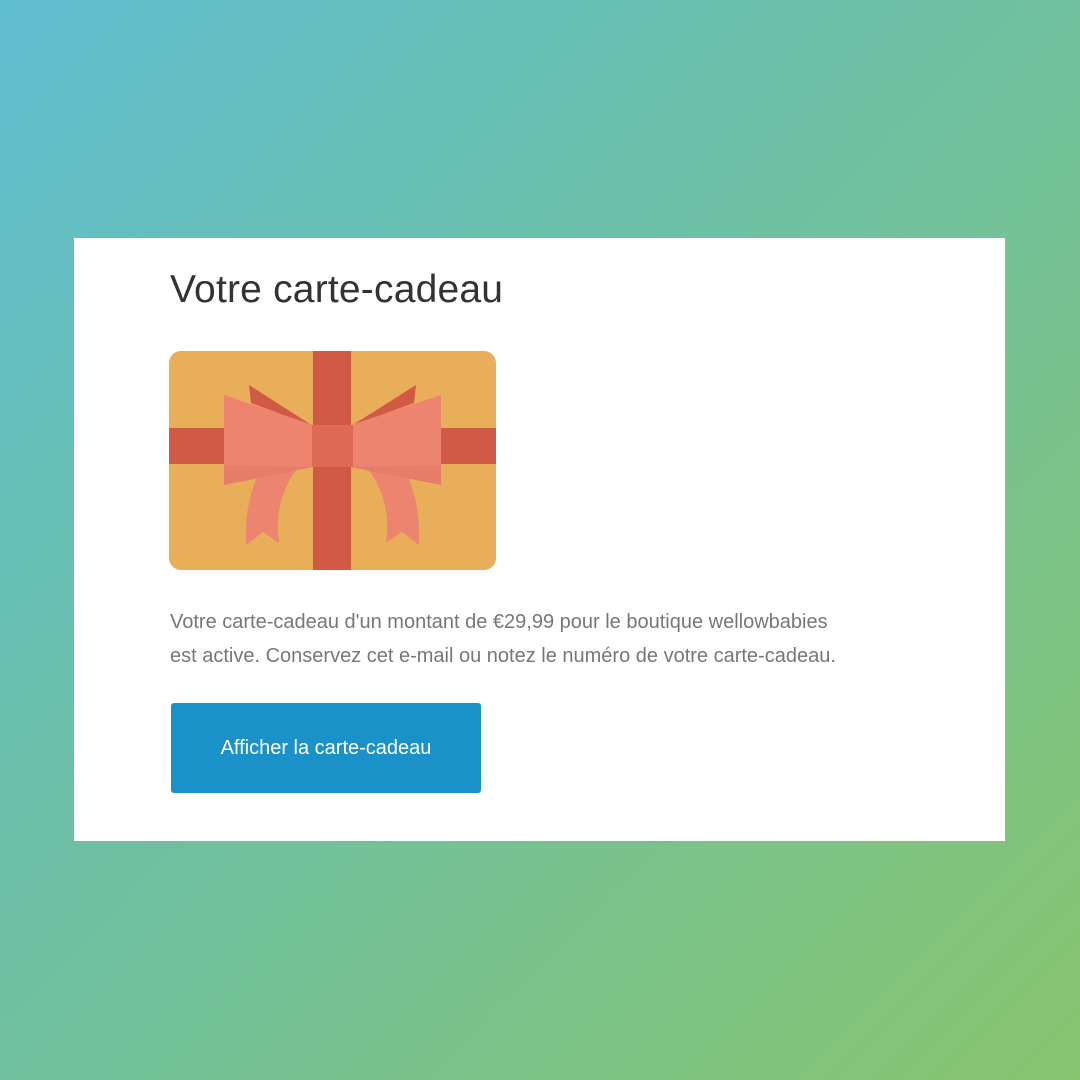 This screenshot has width=1080, height=1080. Describe the element at coordinates (332, 460) in the screenshot. I see `gift-card-icon` at that location.